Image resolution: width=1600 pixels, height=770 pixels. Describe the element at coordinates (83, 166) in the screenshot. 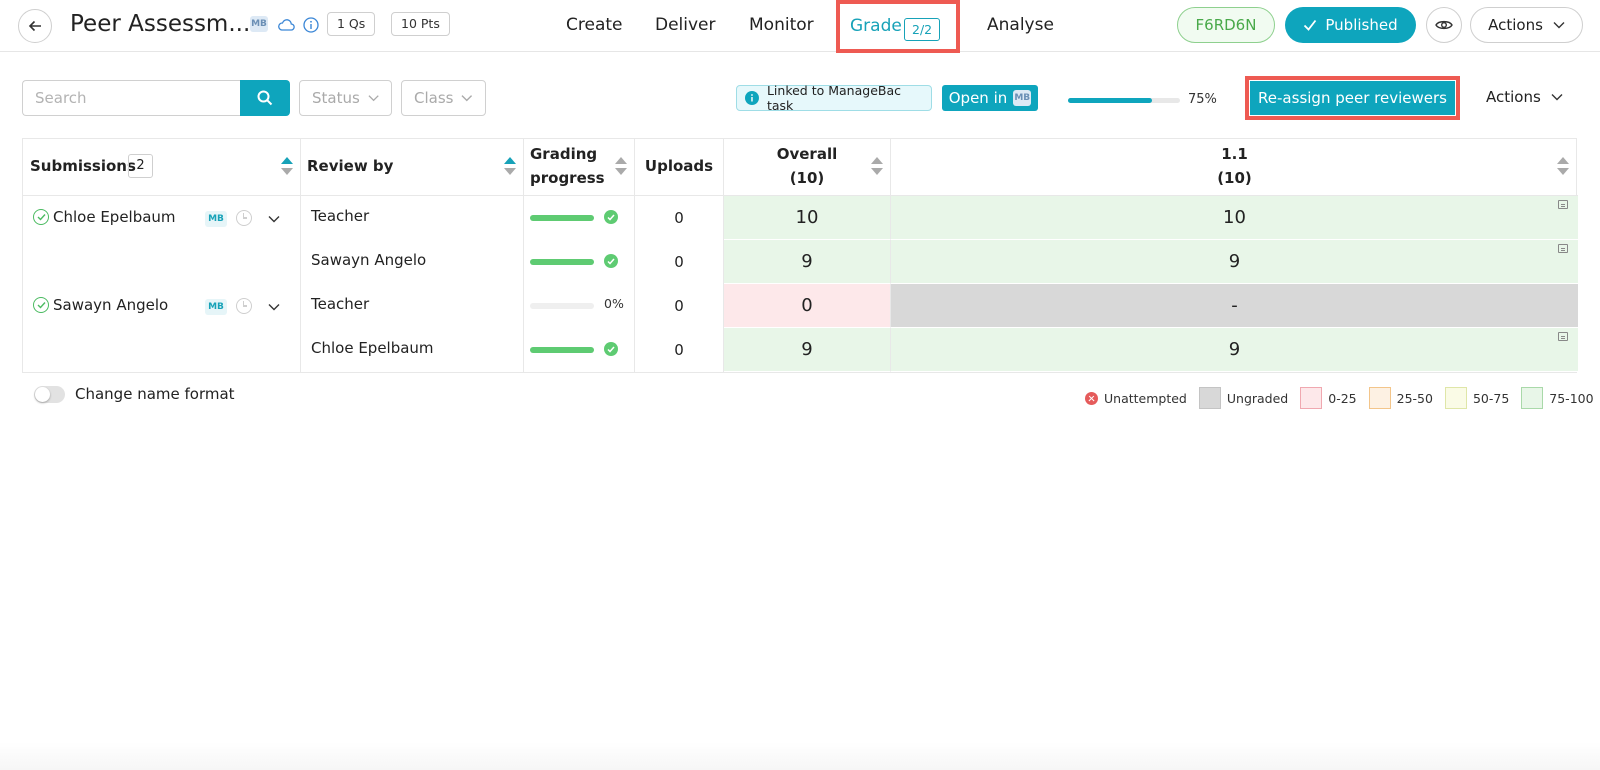

I see `header-submissions-label: Submissions` at that location.